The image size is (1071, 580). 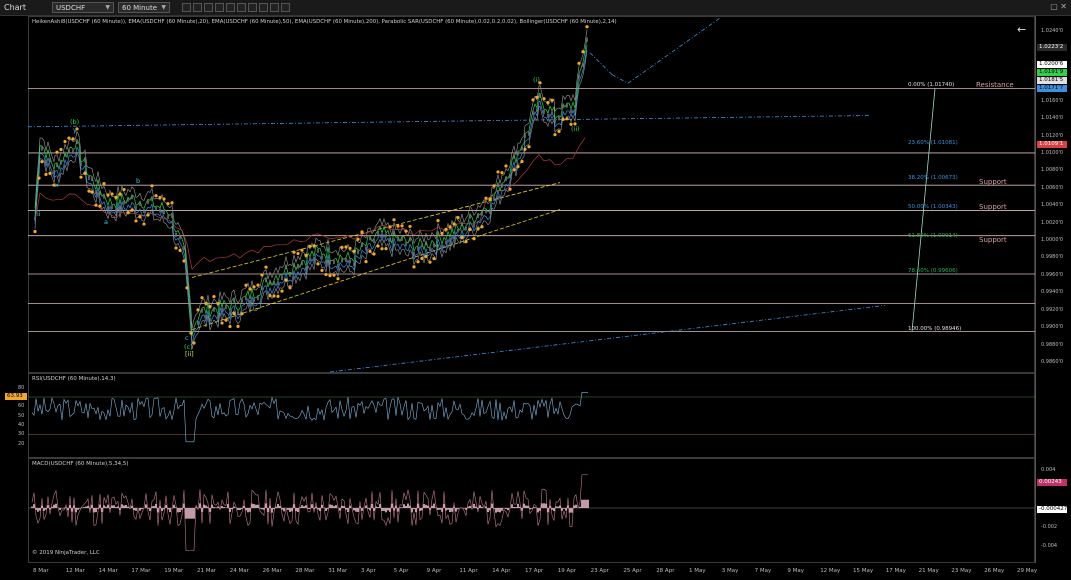 What do you see at coordinates (620, 79) in the screenshot?
I see `projection-line` at bounding box center [620, 79].